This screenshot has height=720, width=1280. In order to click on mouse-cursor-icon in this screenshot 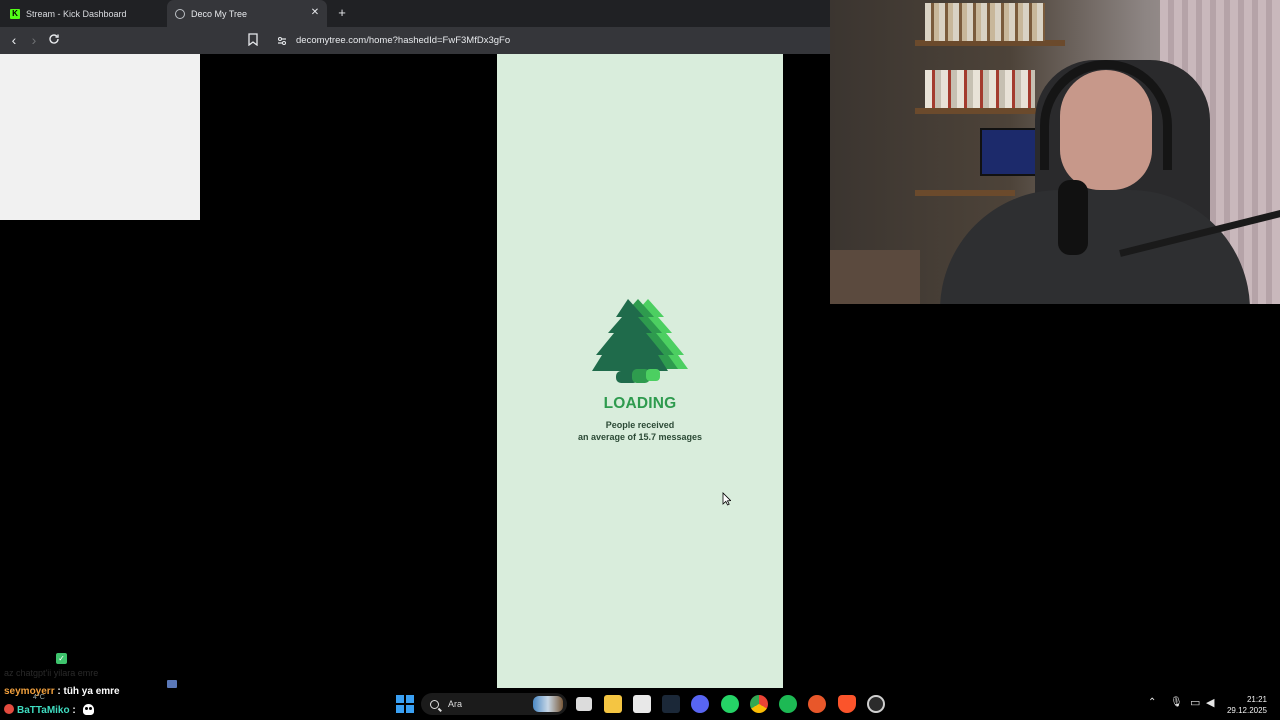, I will do `click(726, 499)`.